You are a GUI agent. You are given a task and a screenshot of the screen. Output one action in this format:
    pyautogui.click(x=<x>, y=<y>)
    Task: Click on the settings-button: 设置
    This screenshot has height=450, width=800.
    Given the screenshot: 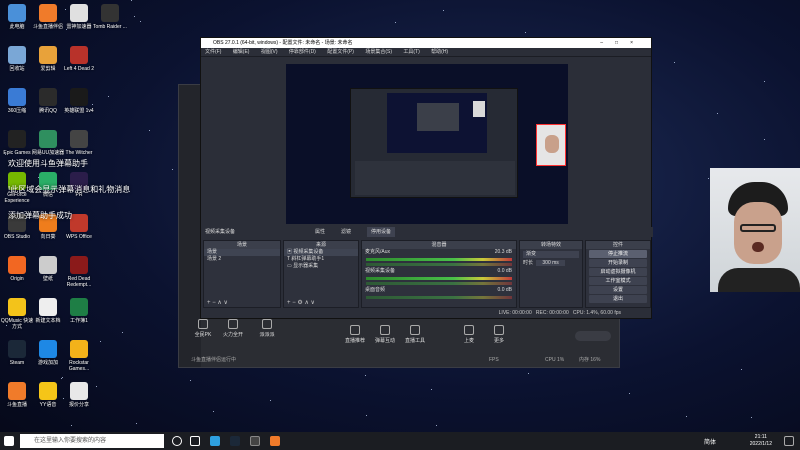 What is the action you would take?
    pyautogui.click(x=618, y=290)
    